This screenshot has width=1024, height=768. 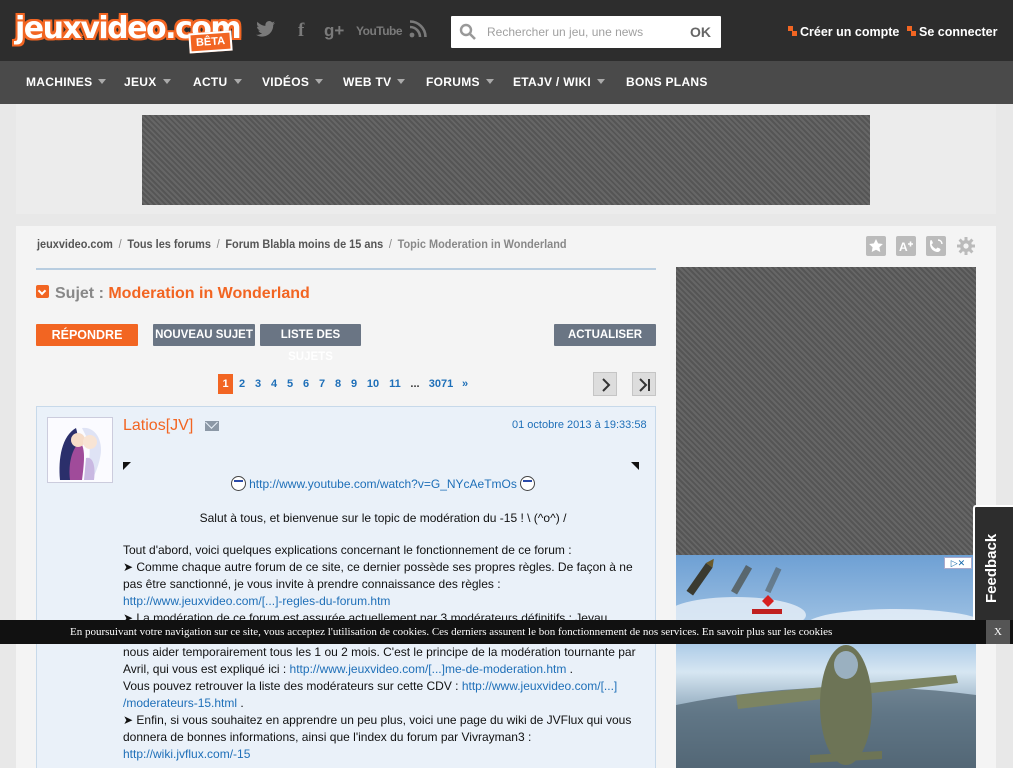 I want to click on moderators-link: http://www.jeuxvideo.com/[...], so click(x=539, y=686).